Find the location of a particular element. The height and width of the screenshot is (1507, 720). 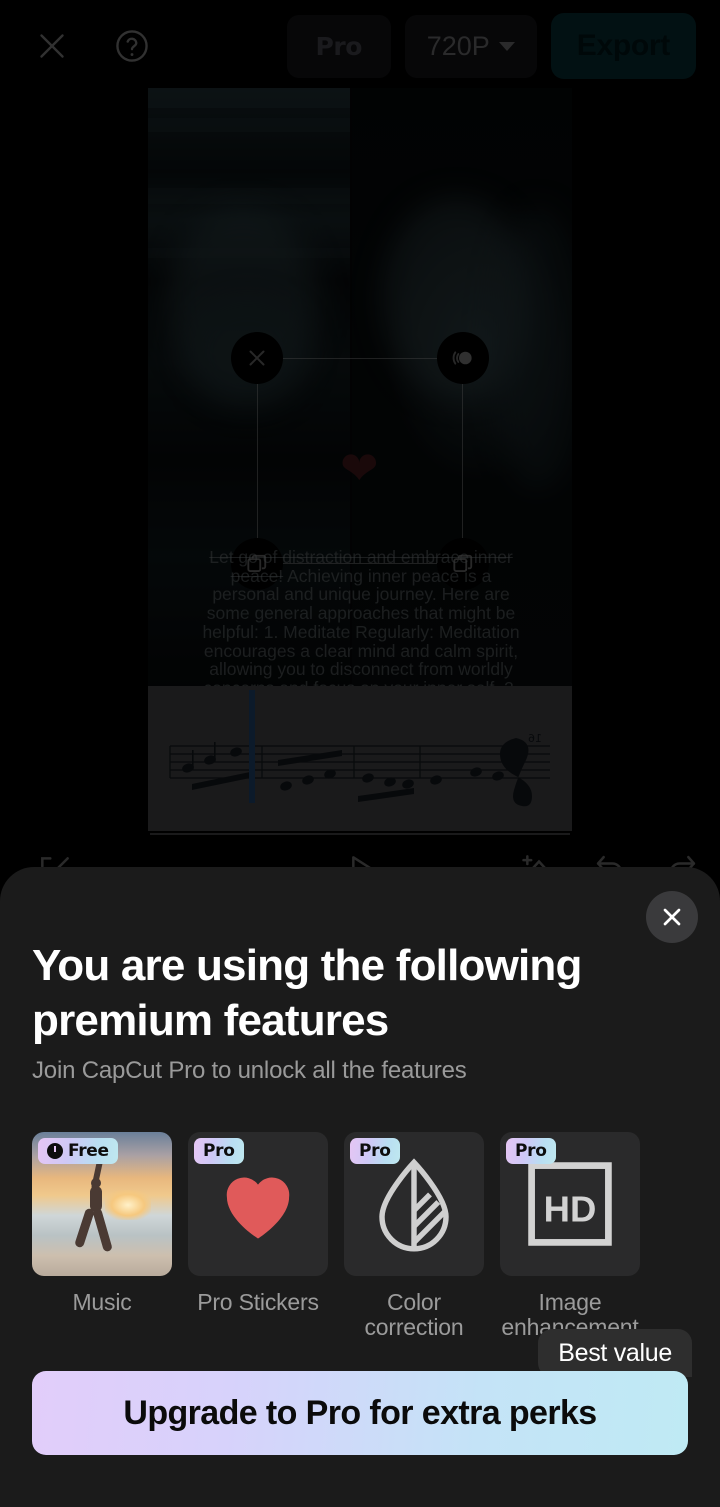

image-enhancement-thumbnail: HD Pro is located at coordinates (570, 1204).